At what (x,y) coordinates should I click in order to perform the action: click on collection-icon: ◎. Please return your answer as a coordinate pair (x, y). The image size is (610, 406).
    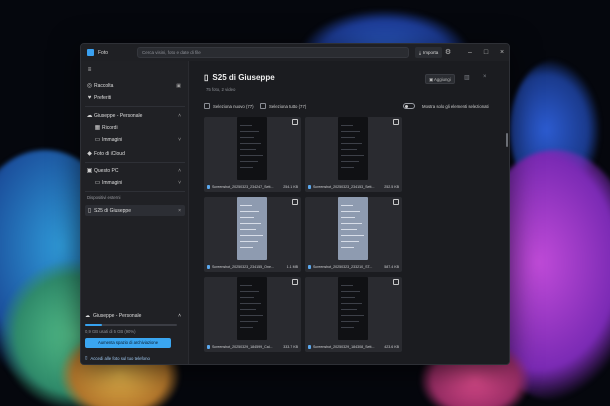
    Looking at the image, I should click on (89, 86).